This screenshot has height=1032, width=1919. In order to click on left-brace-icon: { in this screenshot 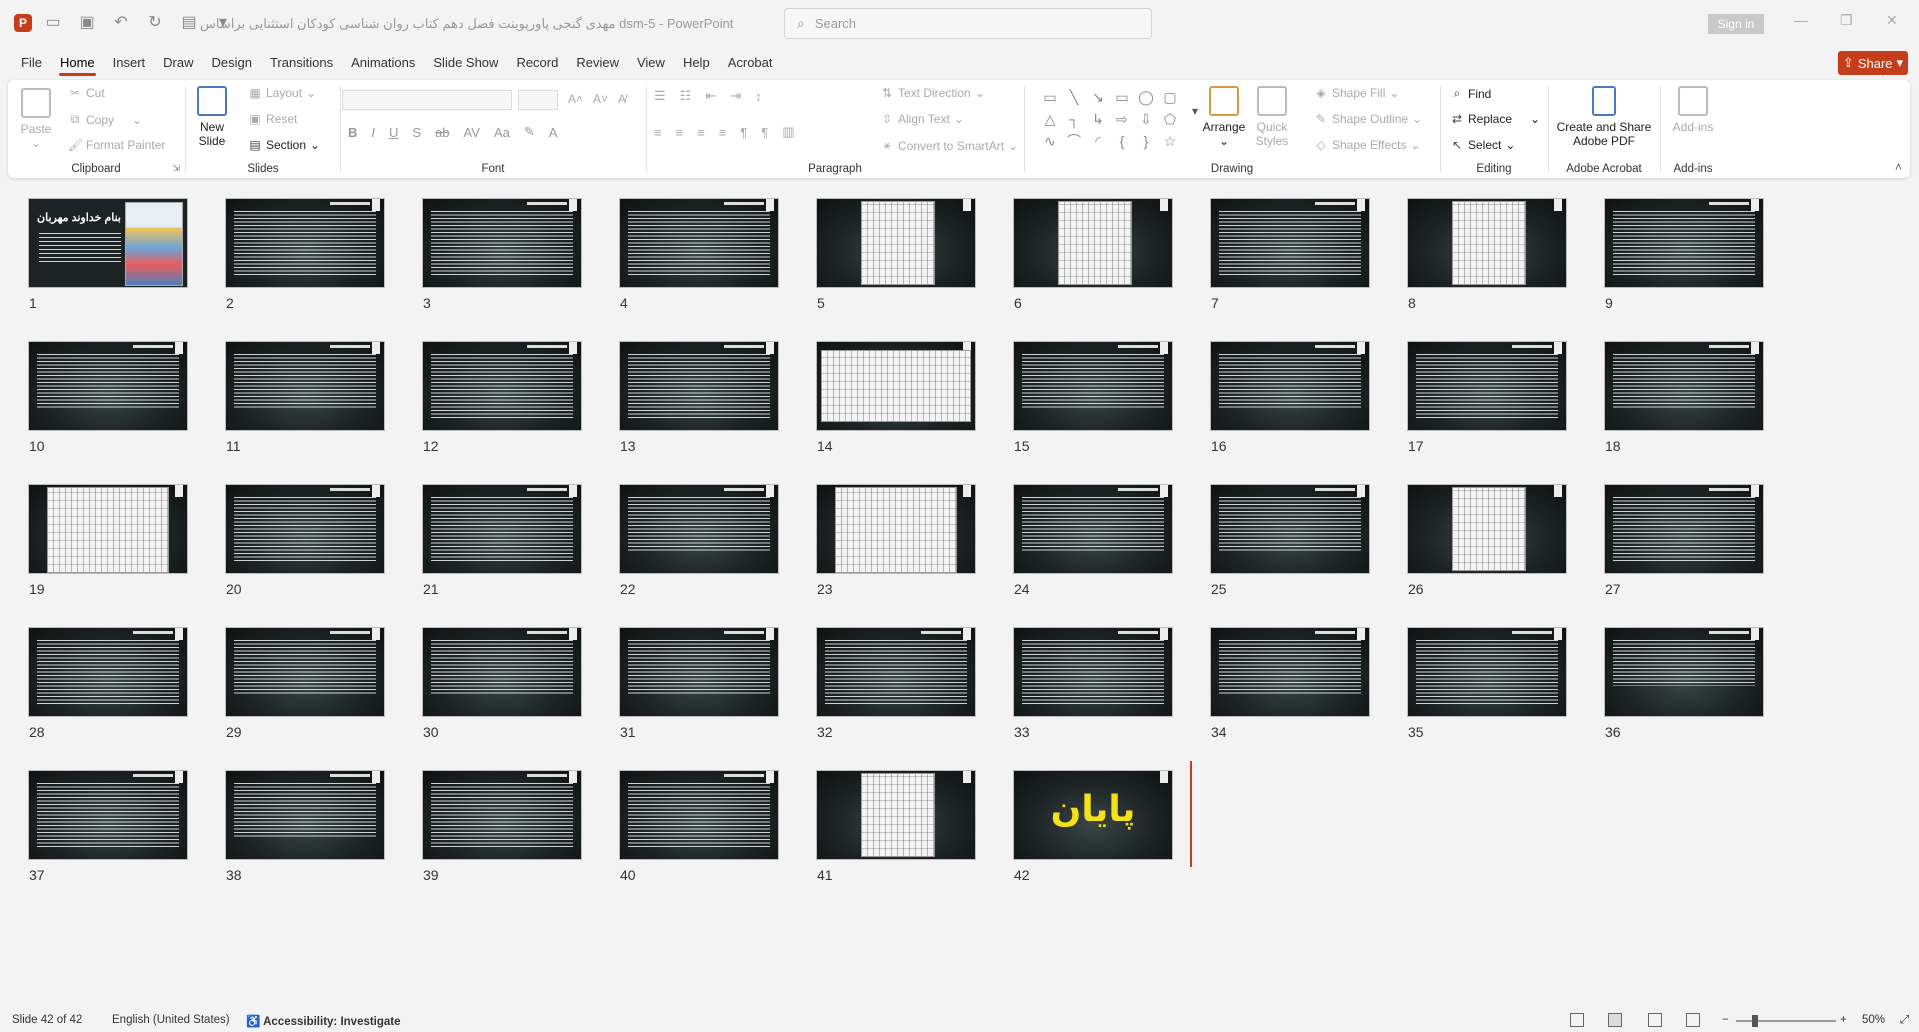, I will do `click(1122, 141)`.